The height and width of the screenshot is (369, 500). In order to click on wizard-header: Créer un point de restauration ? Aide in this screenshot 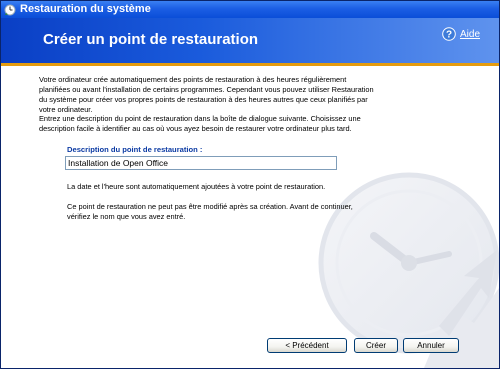, I will do `click(250, 40)`.